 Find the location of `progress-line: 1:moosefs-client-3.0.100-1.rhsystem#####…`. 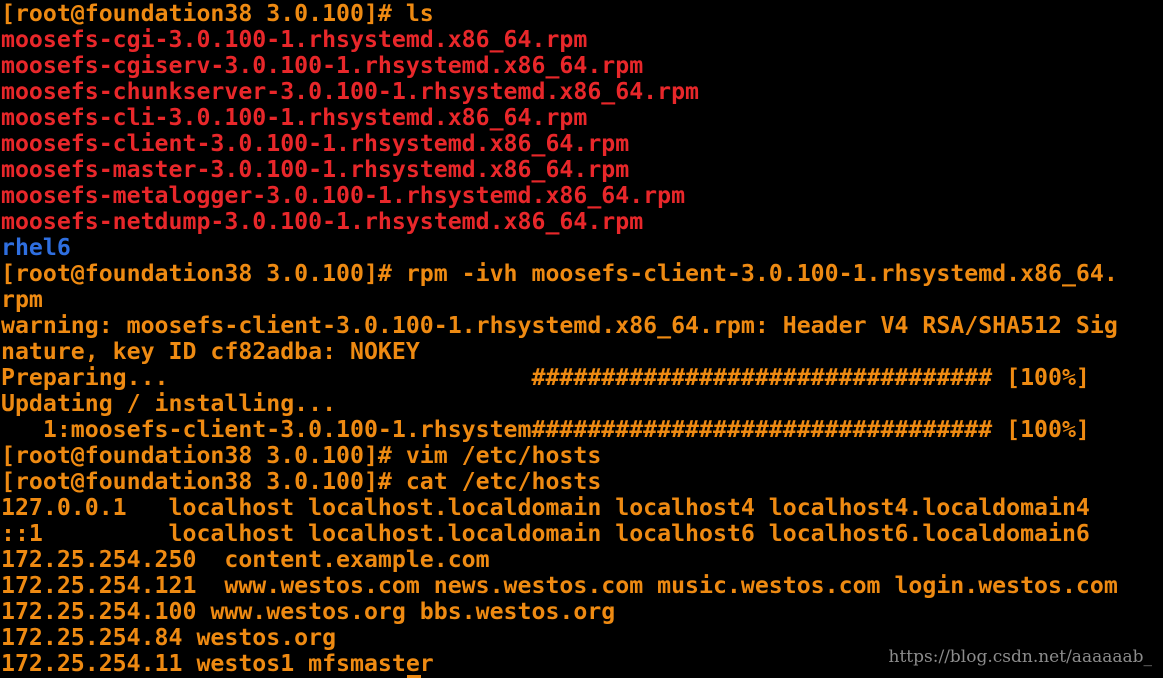

progress-line: 1:moosefs-client-3.0.100-1.rhsystem#####… is located at coordinates (545, 429).